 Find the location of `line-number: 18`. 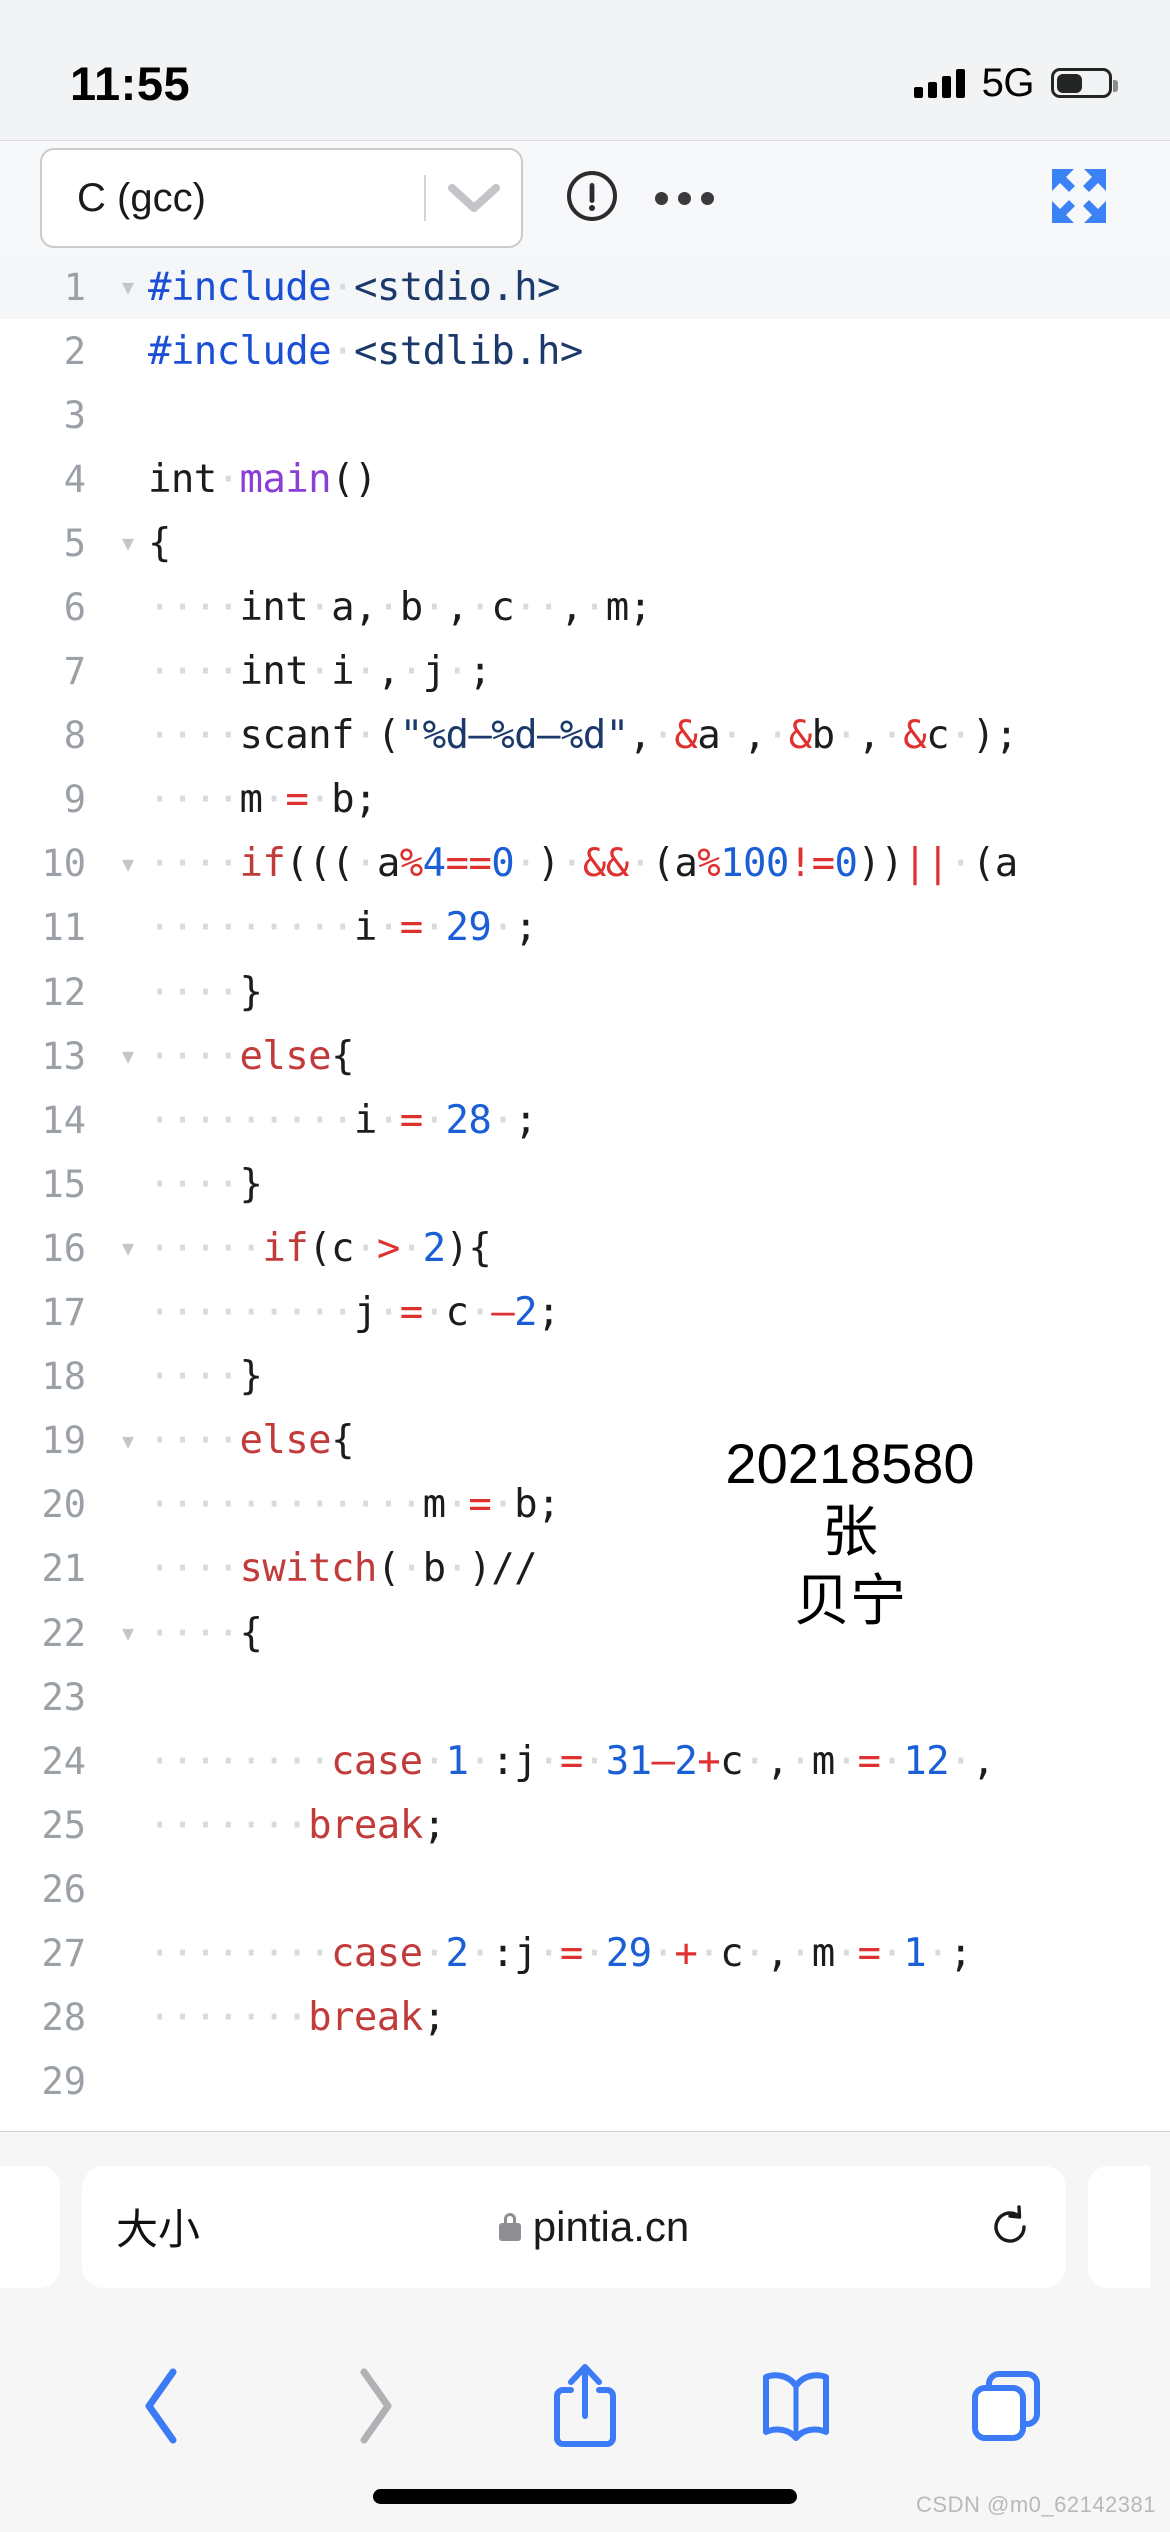

line-number: 18 is located at coordinates (63, 1377).